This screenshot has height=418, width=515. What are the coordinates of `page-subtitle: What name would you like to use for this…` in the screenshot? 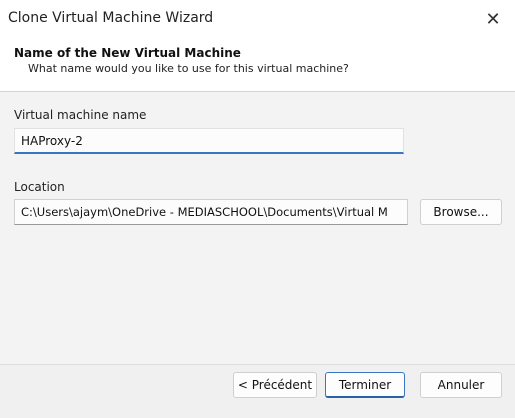 It's located at (188, 68).